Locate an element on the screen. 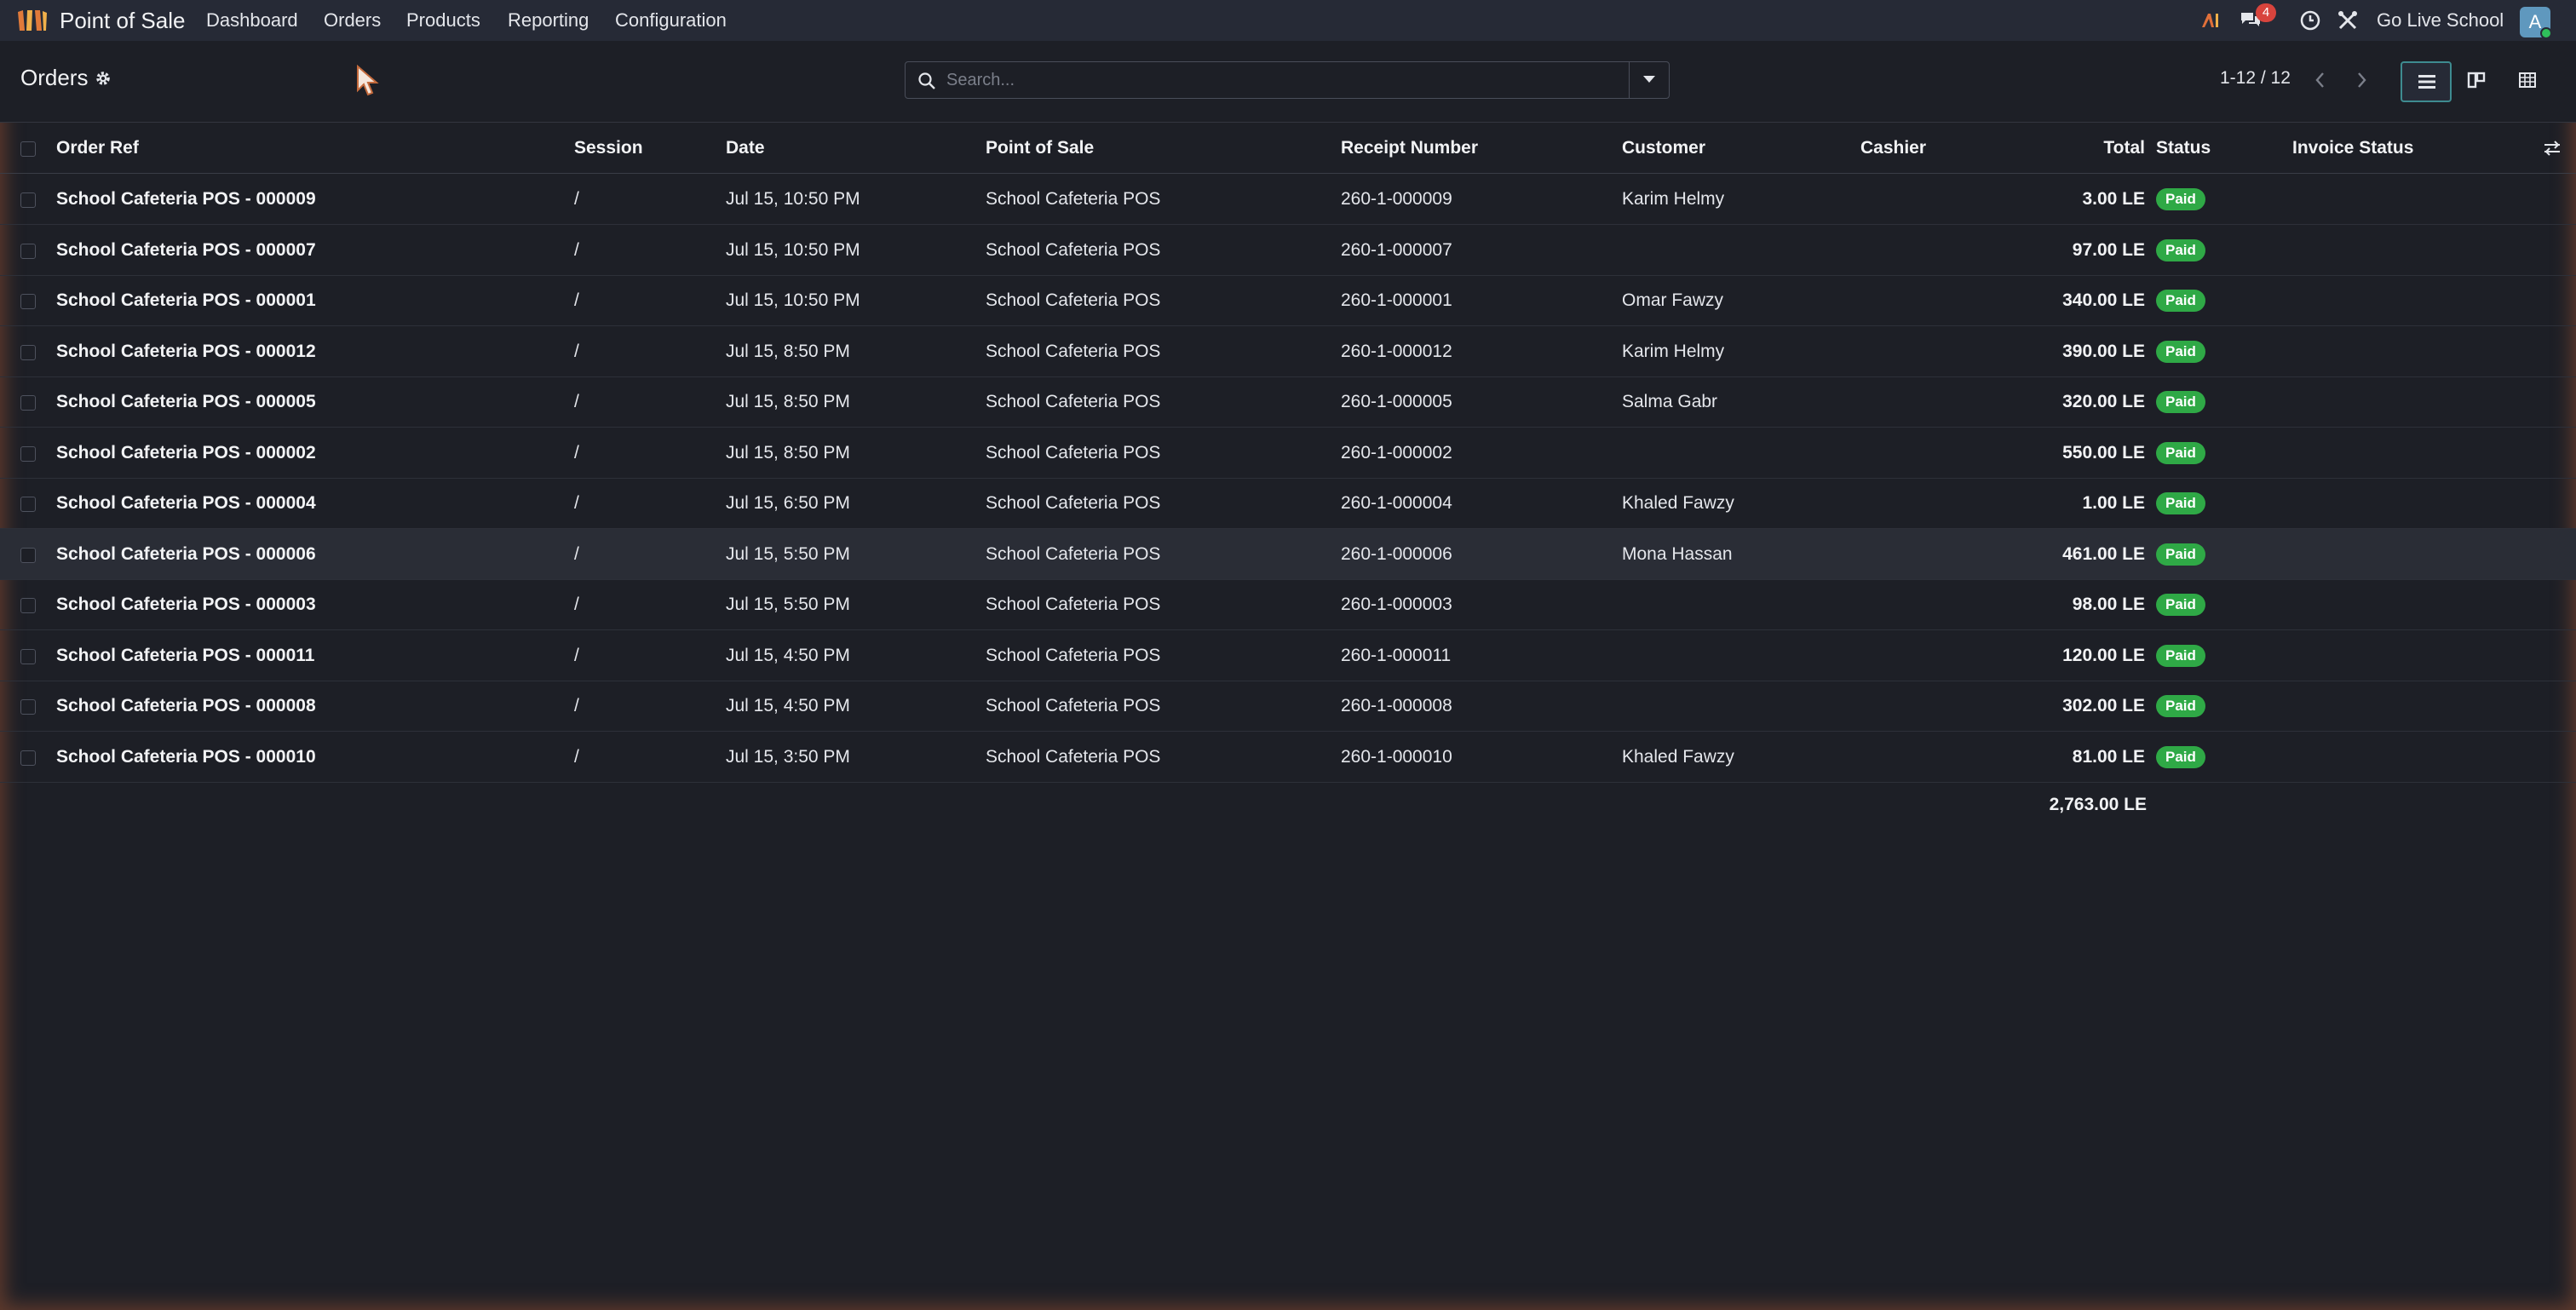  column-header-date: Date is located at coordinates (850, 148).